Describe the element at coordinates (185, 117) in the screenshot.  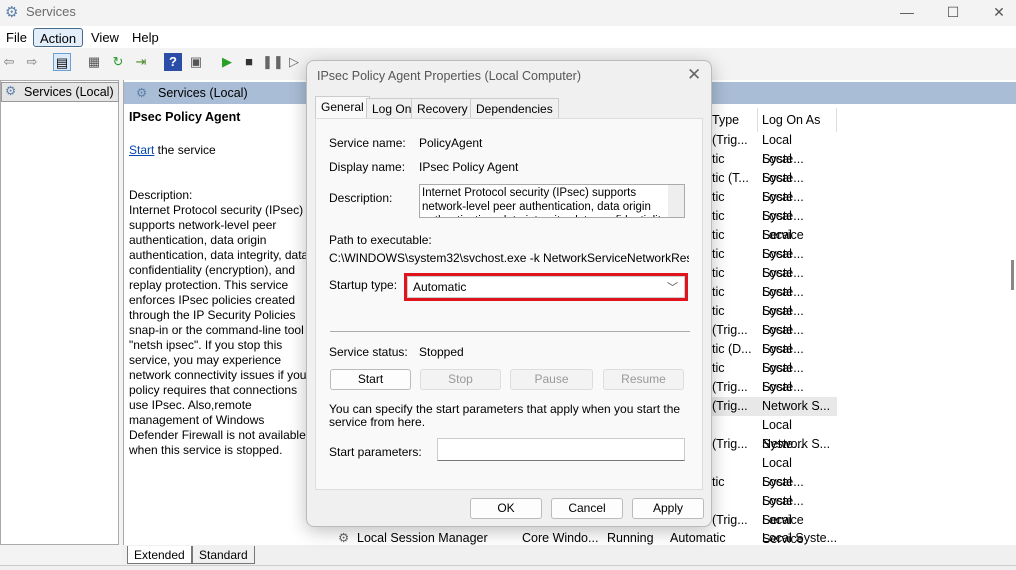
I see `service-title: IPsec Policy Agent` at that location.